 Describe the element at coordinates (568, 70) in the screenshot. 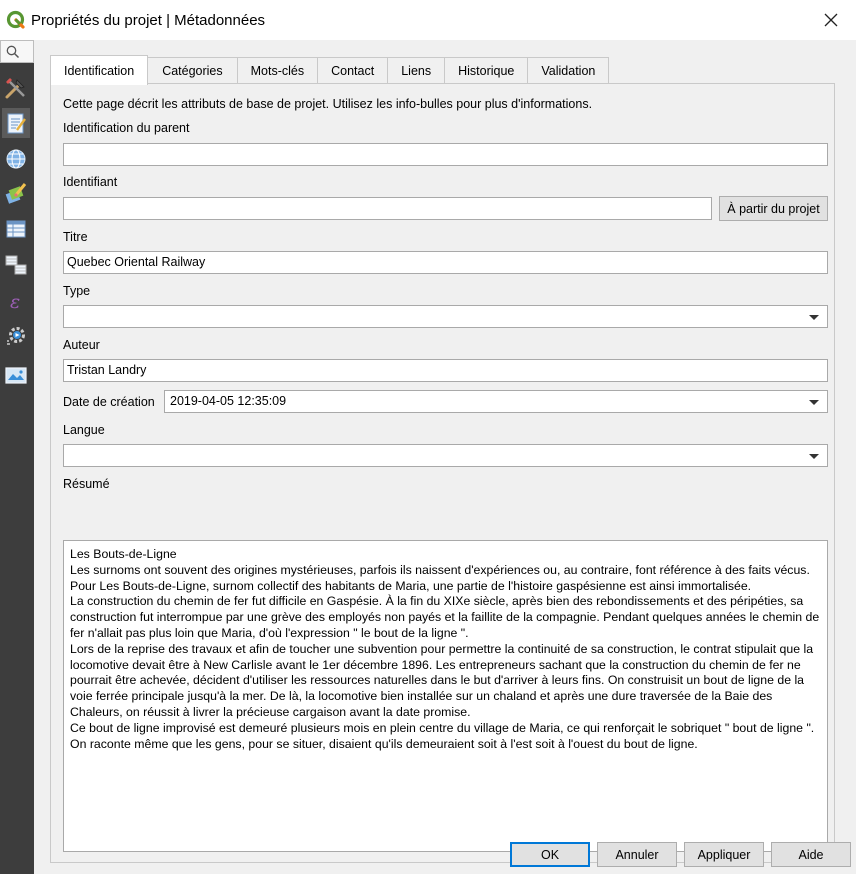

I see `tab-validation: Validation` at that location.